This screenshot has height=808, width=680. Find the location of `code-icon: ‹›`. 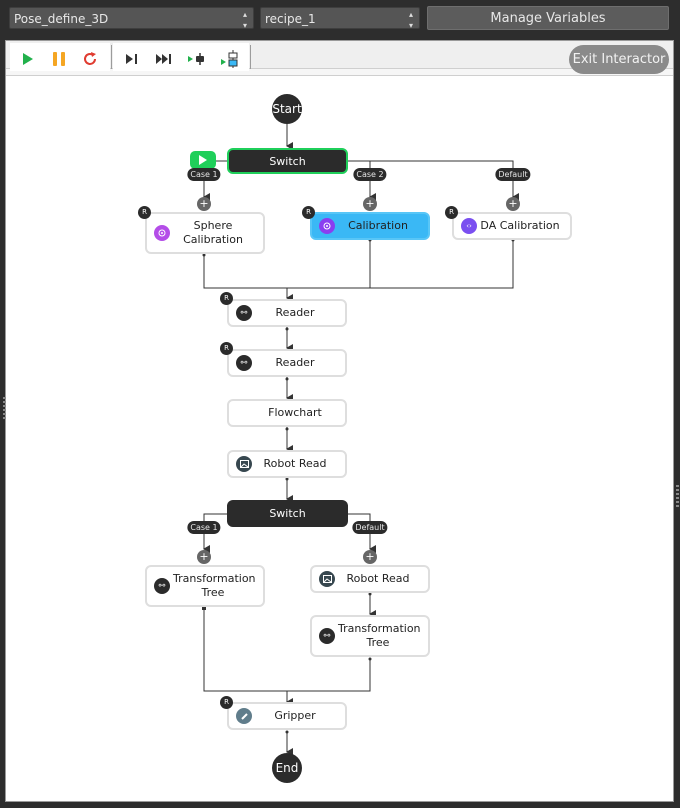

code-icon: ‹› is located at coordinates (469, 226).